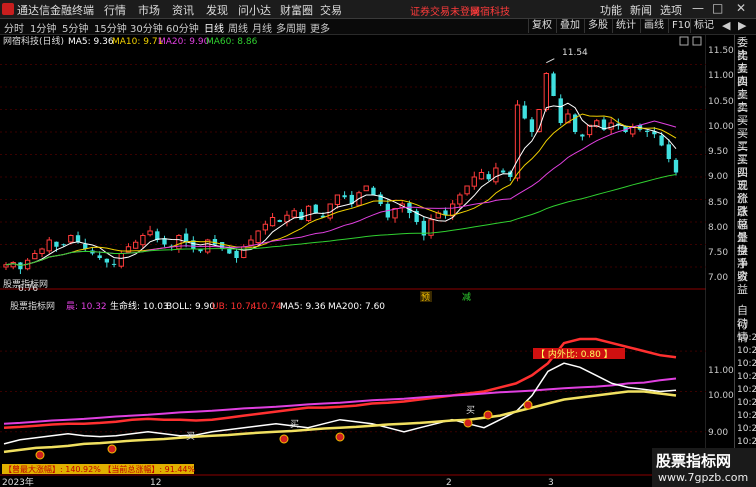  I want to click on next-arrow-icon: ▶, so click(742, 25).